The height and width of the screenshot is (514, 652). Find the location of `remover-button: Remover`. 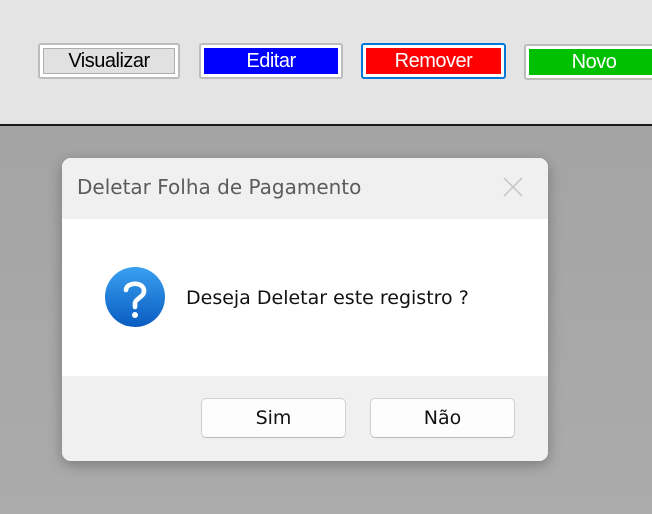

remover-button: Remover is located at coordinates (433, 61).